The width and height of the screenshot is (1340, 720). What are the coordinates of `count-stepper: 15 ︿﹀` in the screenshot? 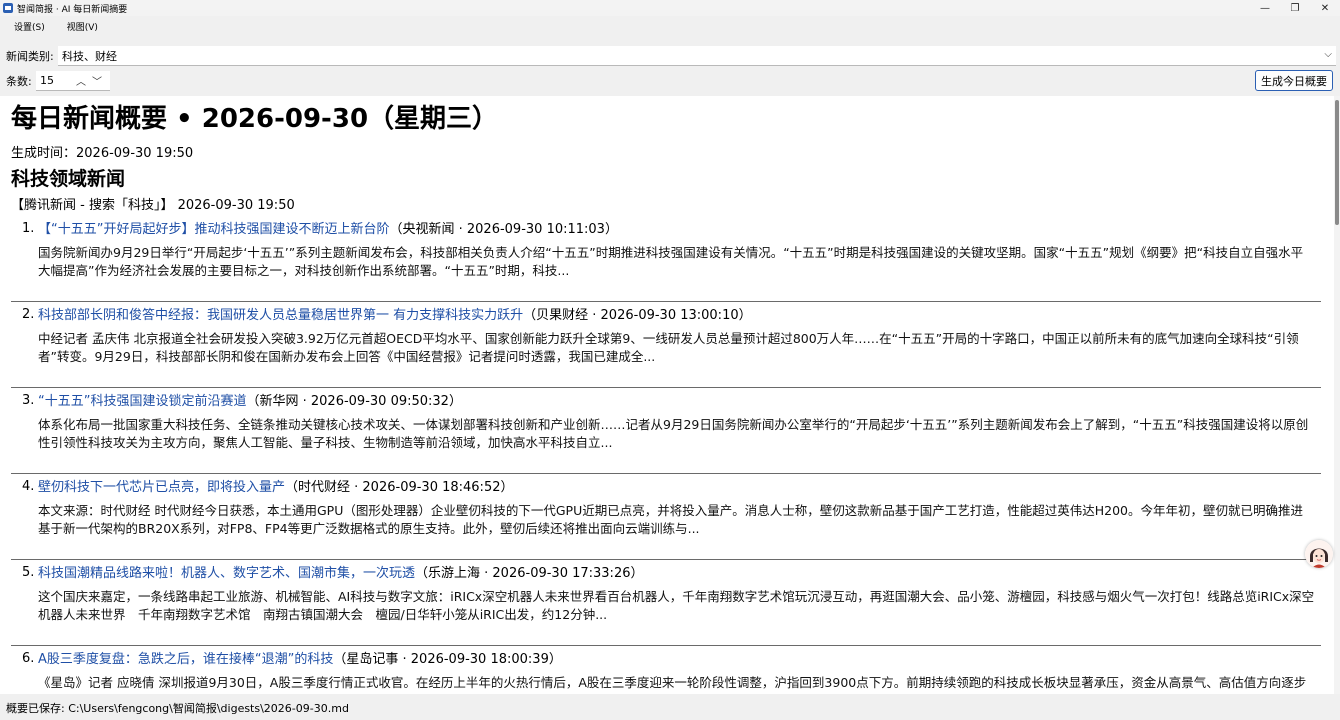 It's located at (73, 81).